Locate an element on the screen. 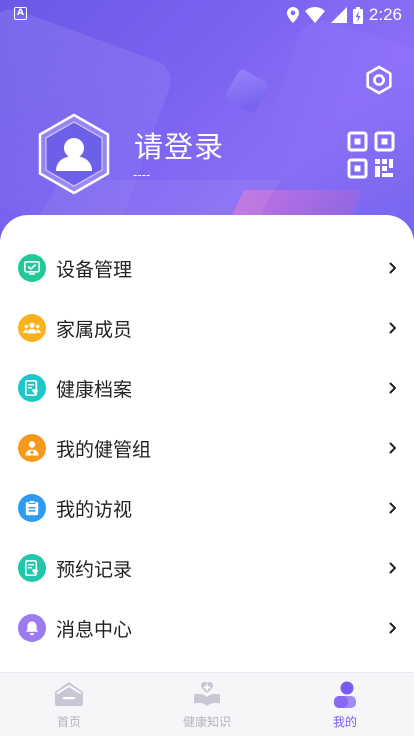 This screenshot has width=414, height=736. user-avatar-icon is located at coordinates (74, 154).